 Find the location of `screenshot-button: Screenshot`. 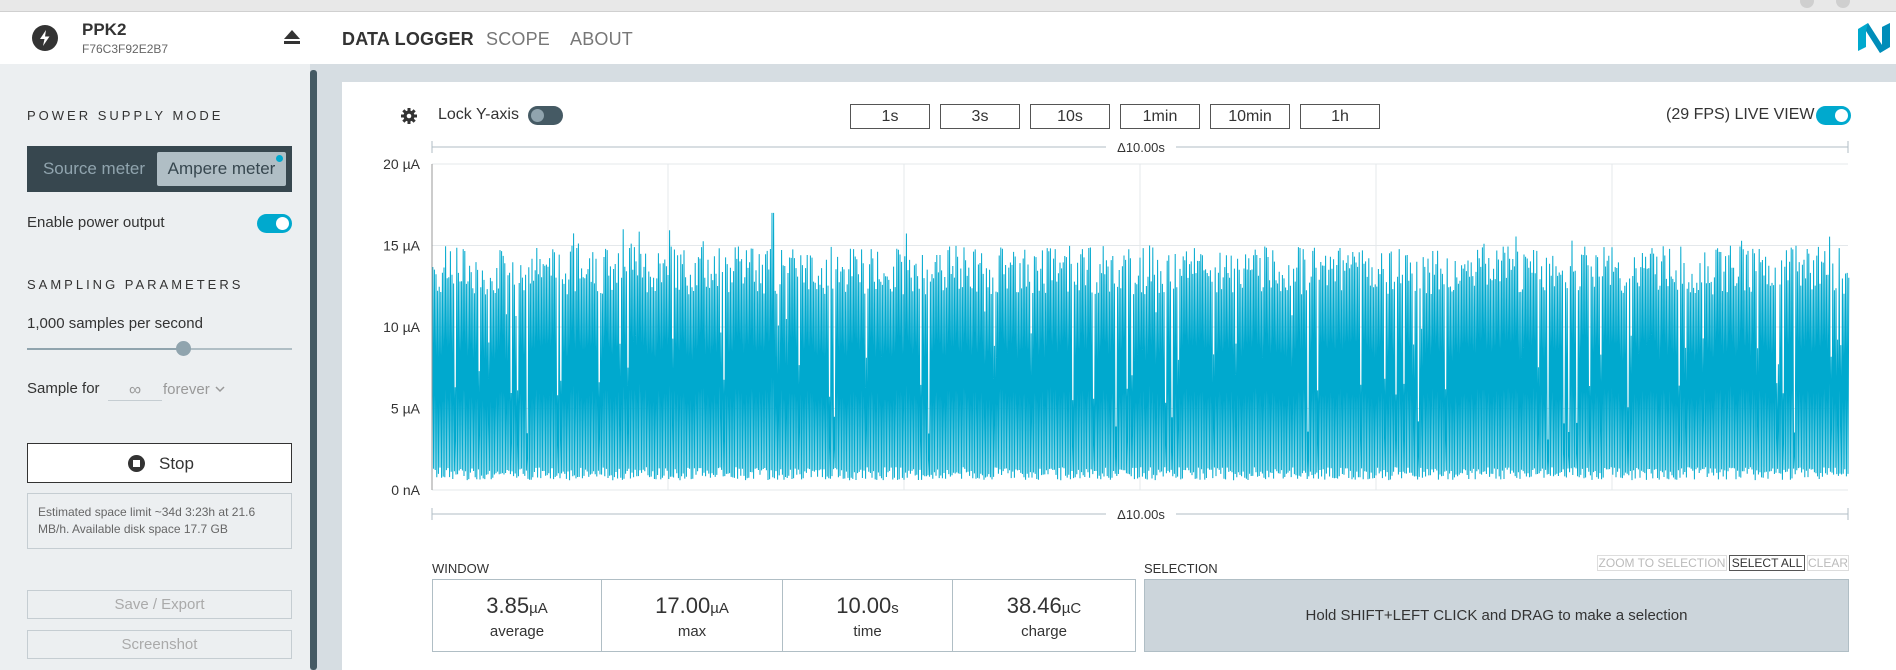

screenshot-button: Screenshot is located at coordinates (159, 644).